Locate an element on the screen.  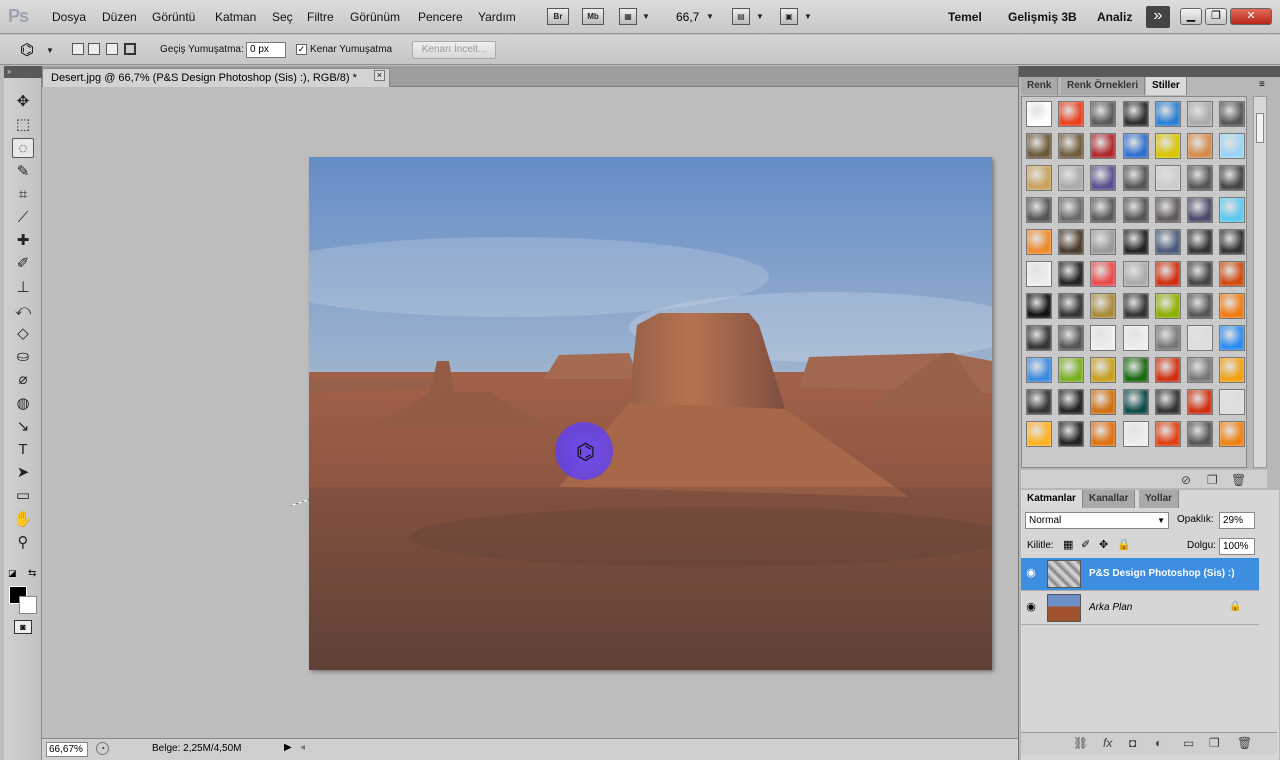
type-tool: T is located at coordinates (23, 450).